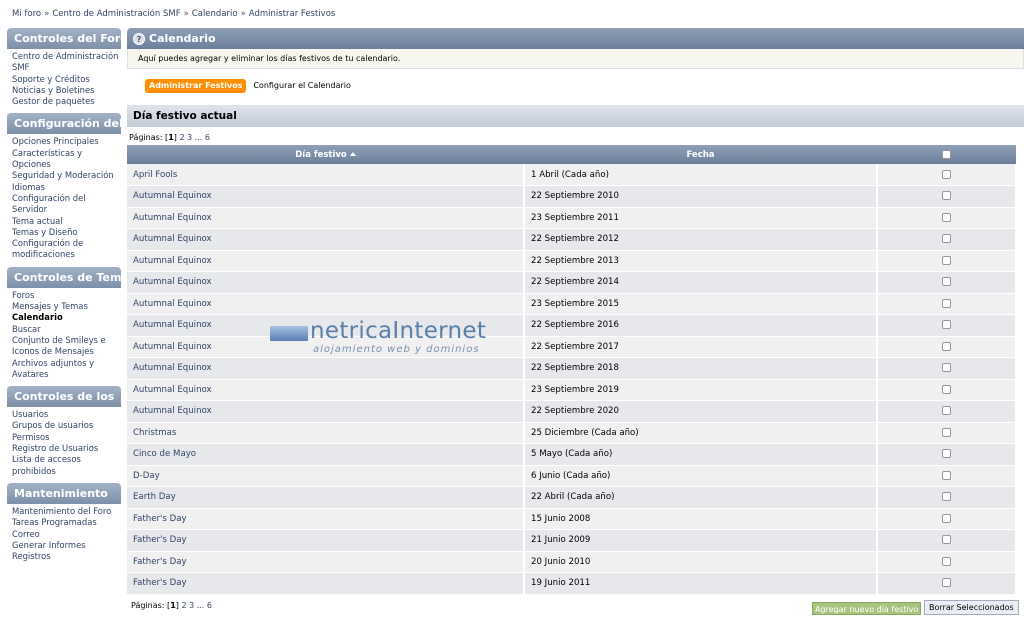  What do you see at coordinates (66, 90) in the screenshot?
I see `sidebar-item: Noticias y Boletines` at bounding box center [66, 90].